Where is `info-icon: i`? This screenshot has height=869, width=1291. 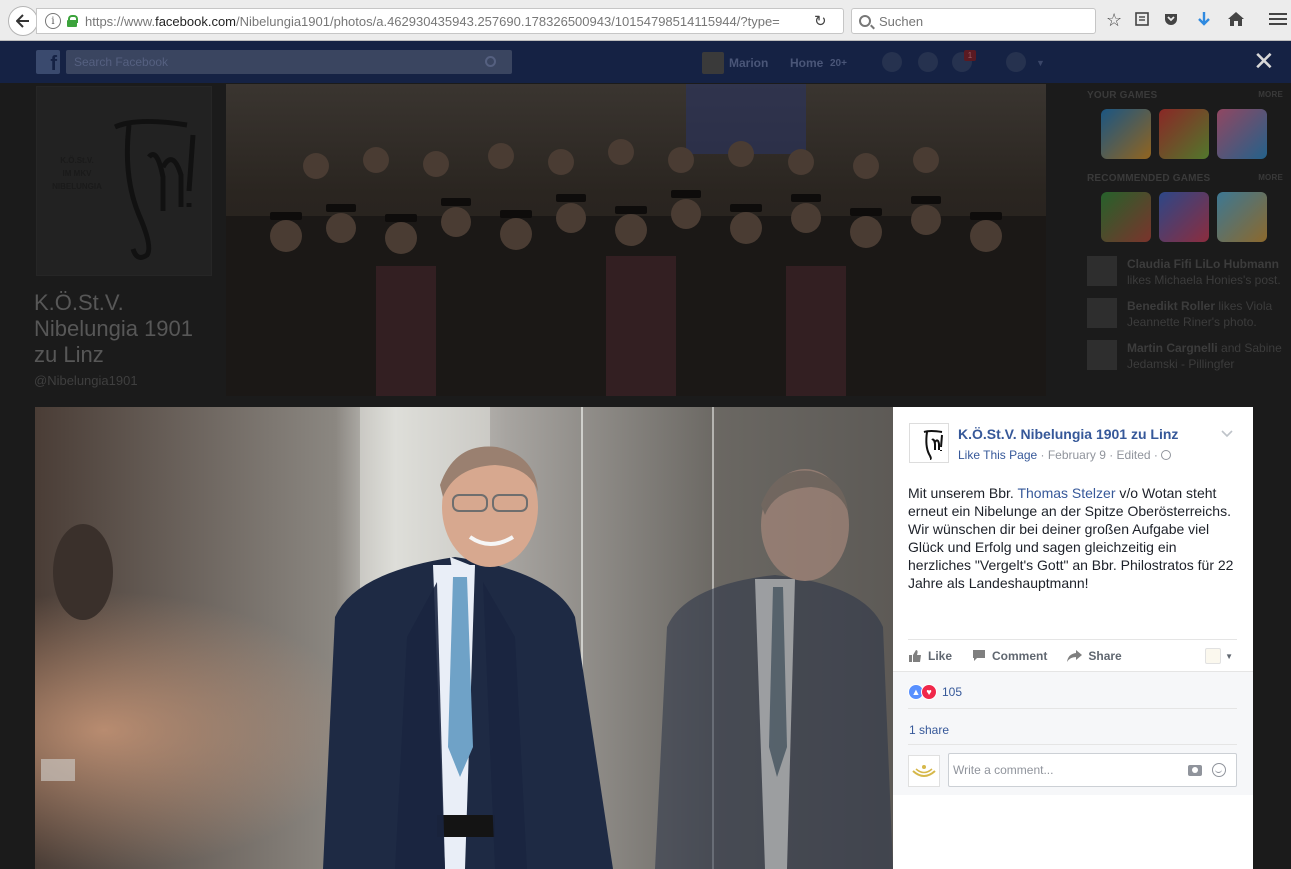 info-icon: i is located at coordinates (53, 21).